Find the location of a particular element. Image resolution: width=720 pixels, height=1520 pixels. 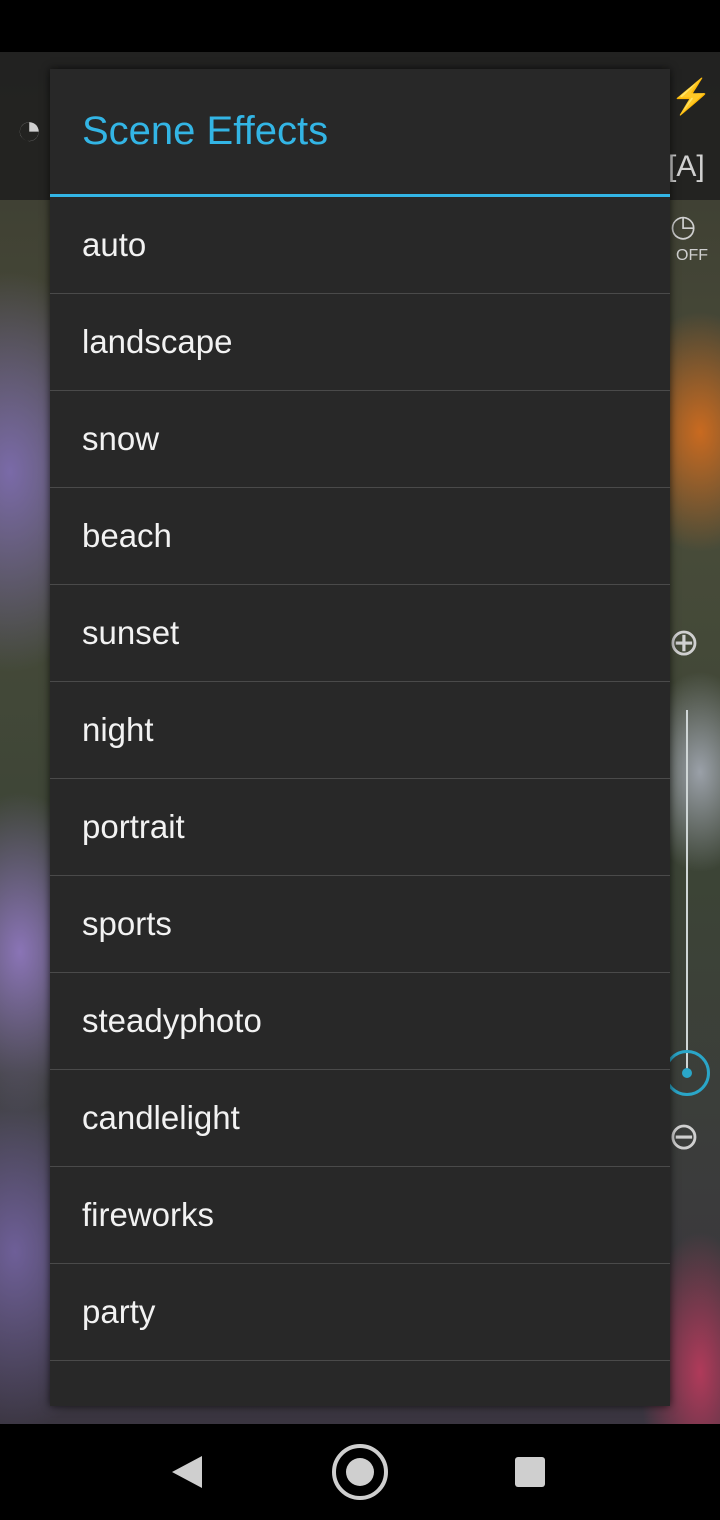

timer-icon: ◔ is located at coordinates (29, 130).